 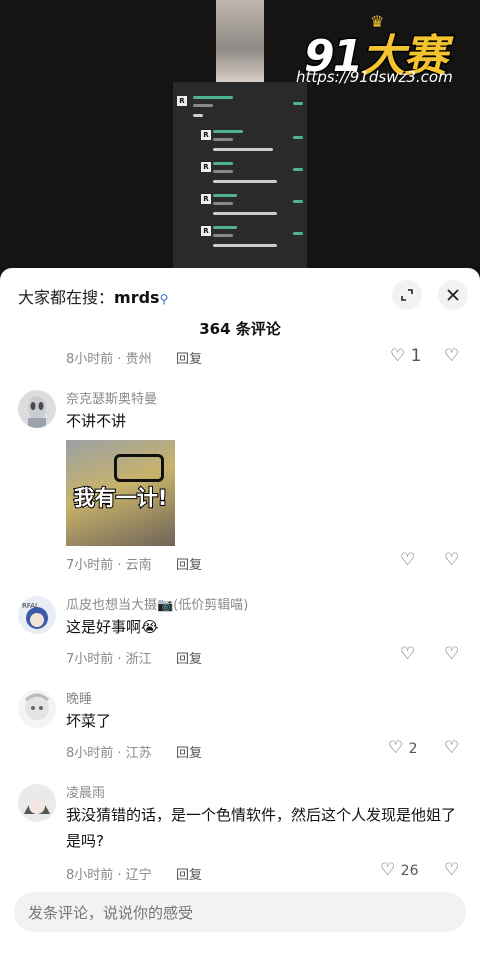 What do you see at coordinates (139, 468) in the screenshot?
I see `glasses-graphic` at bounding box center [139, 468].